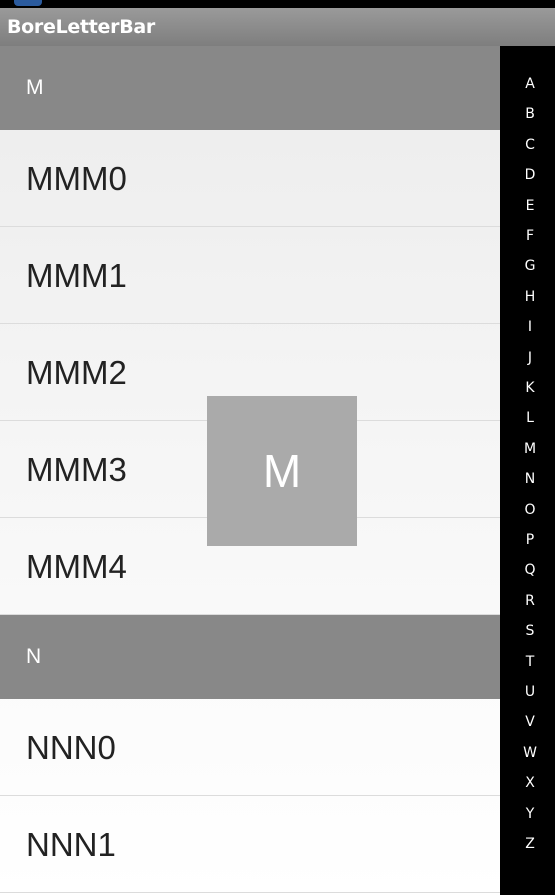 Image resolution: width=555 pixels, height=895 pixels. I want to click on letter-index-r: R, so click(527, 601).